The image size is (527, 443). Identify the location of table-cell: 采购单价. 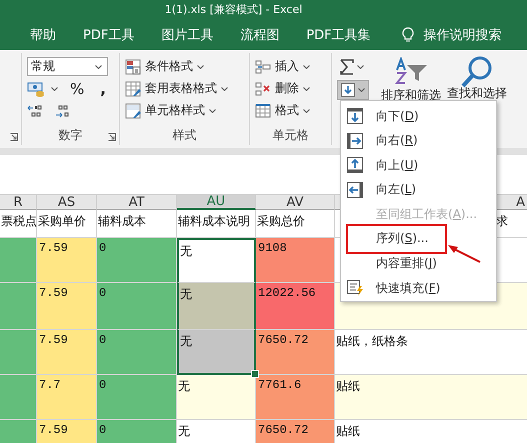
(67, 224).